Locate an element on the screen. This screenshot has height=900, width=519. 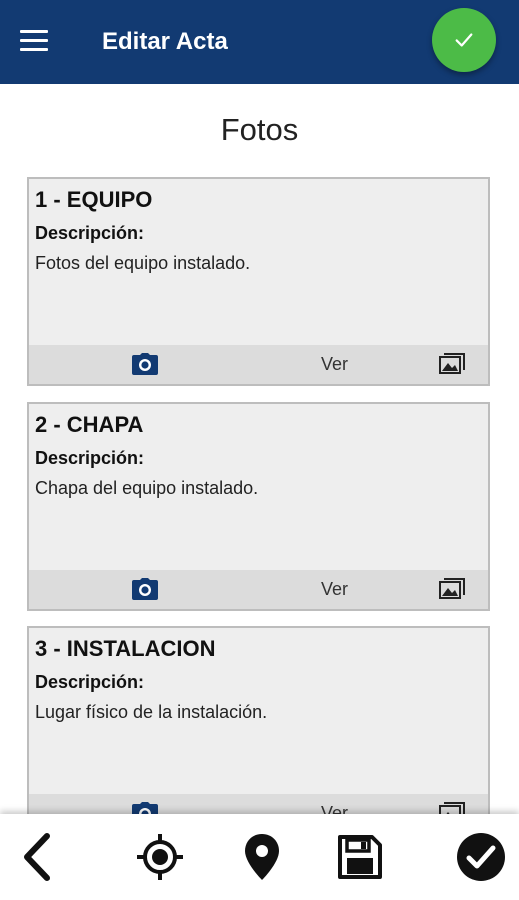
check-circle-icon is located at coordinates (481, 857).